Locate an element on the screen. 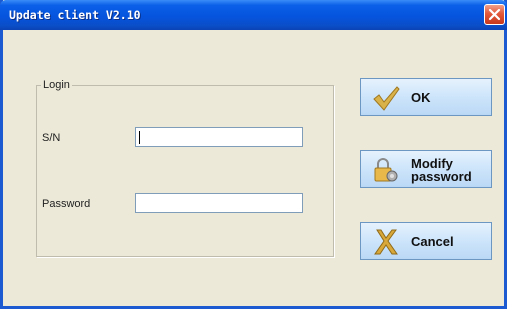  close-button is located at coordinates (494, 14).